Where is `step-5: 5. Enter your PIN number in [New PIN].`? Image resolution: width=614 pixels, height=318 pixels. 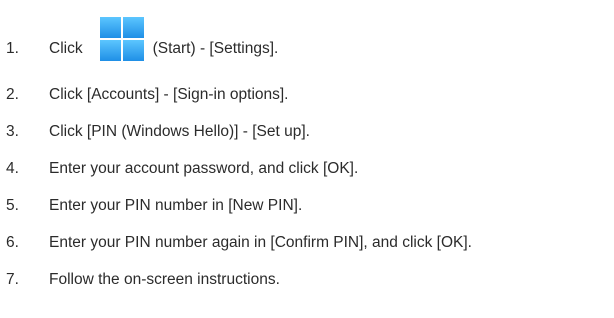
step-5: 5. Enter your PIN number in [New PIN]. is located at coordinates (151, 206).